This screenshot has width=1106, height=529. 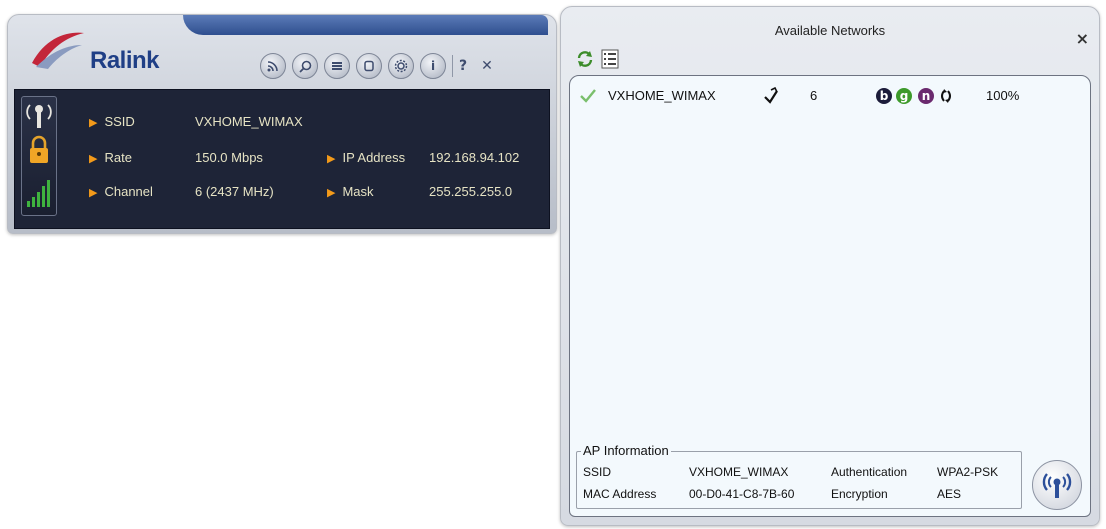 I want to click on network-list-button, so click(x=337, y=66).